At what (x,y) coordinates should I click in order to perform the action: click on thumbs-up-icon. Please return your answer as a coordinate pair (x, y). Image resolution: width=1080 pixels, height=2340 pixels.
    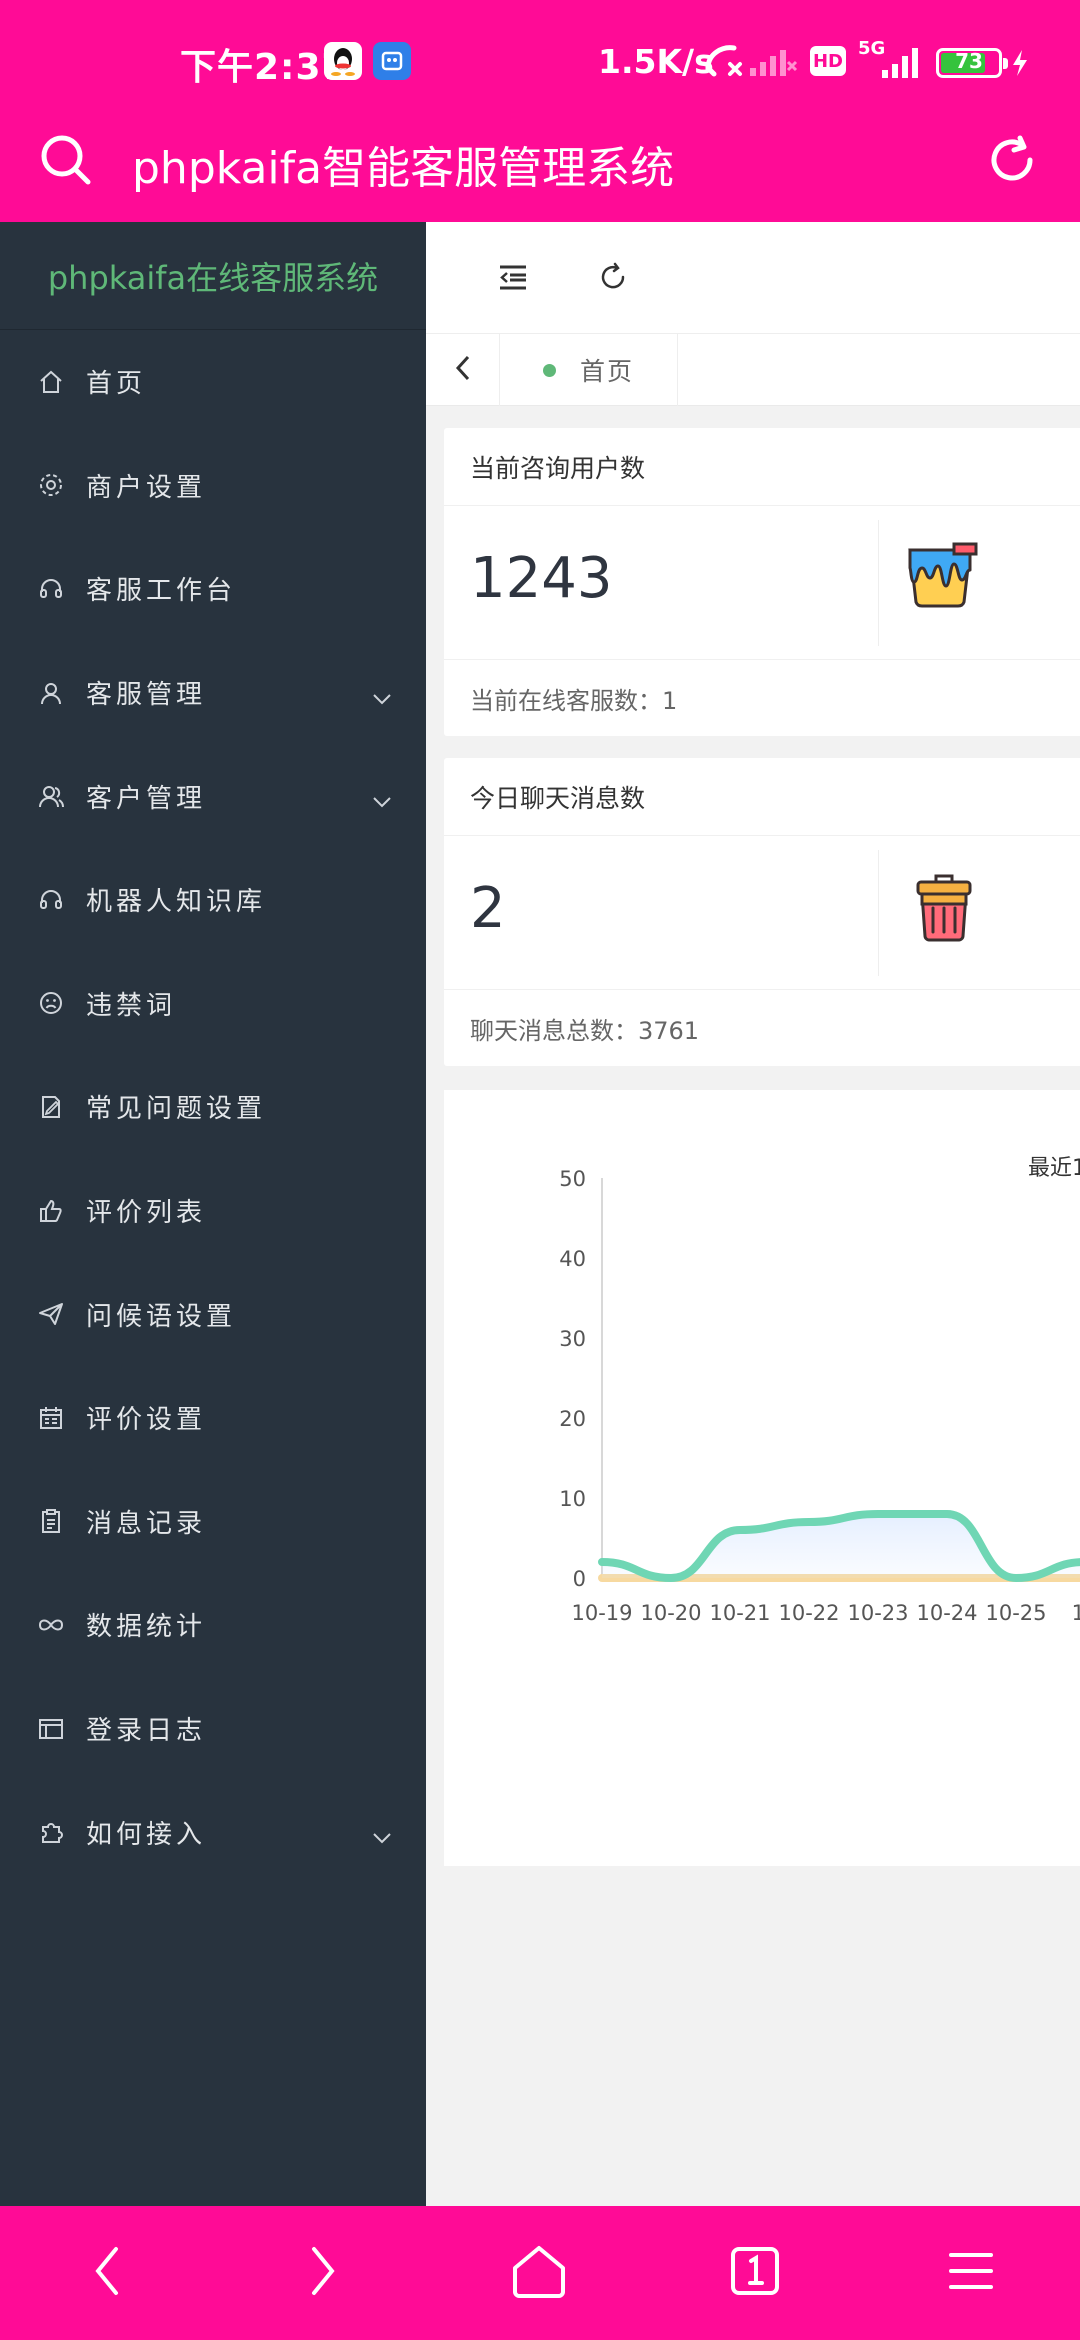
    Looking at the image, I should click on (51, 1211).